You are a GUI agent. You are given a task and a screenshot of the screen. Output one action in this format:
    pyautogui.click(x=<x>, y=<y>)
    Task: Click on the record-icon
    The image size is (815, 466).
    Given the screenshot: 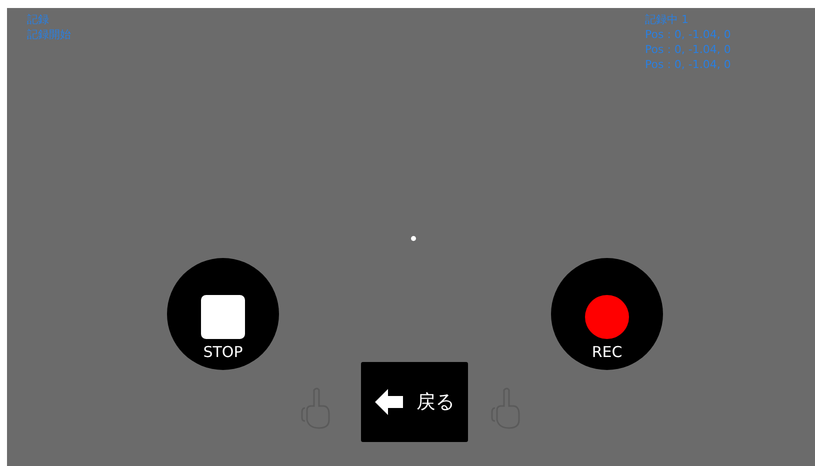 What is the action you would take?
    pyautogui.click(x=607, y=317)
    